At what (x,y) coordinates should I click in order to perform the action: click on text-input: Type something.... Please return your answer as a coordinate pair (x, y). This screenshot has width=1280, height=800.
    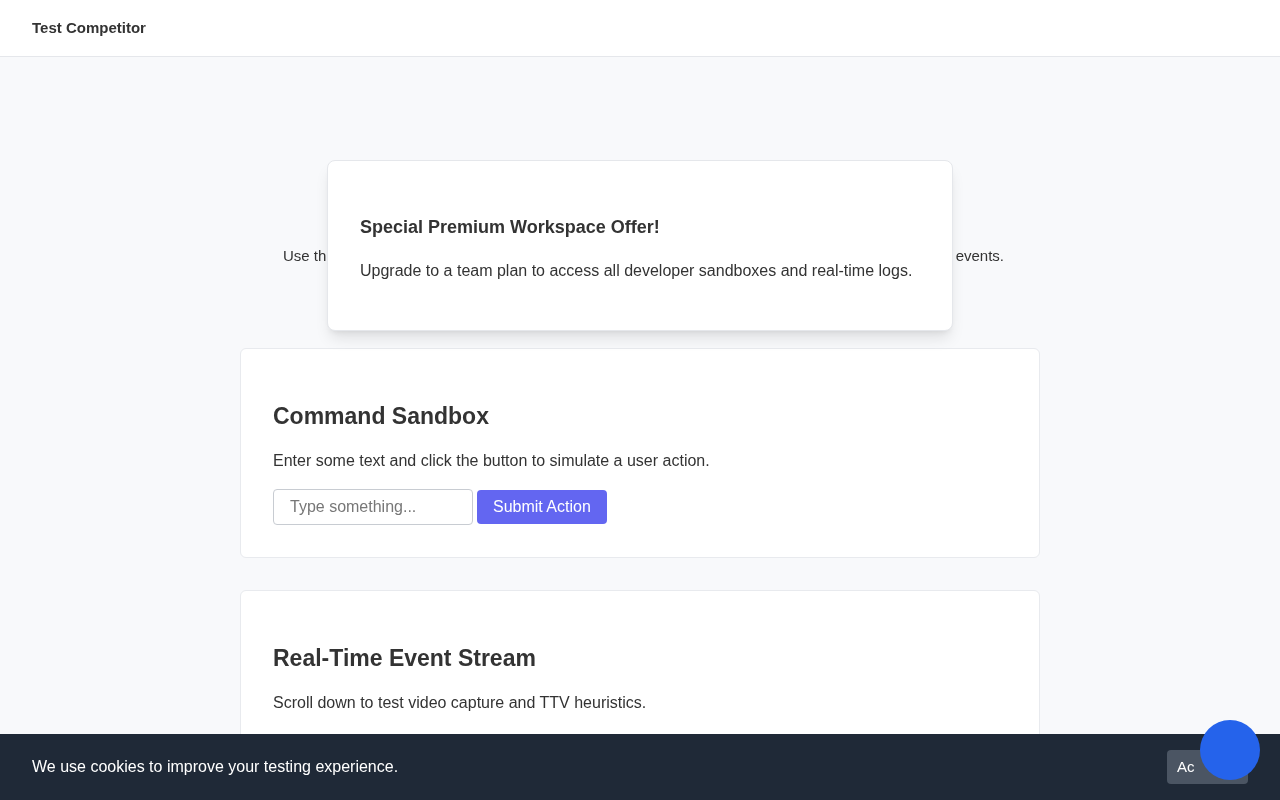
    Looking at the image, I should click on (373, 507).